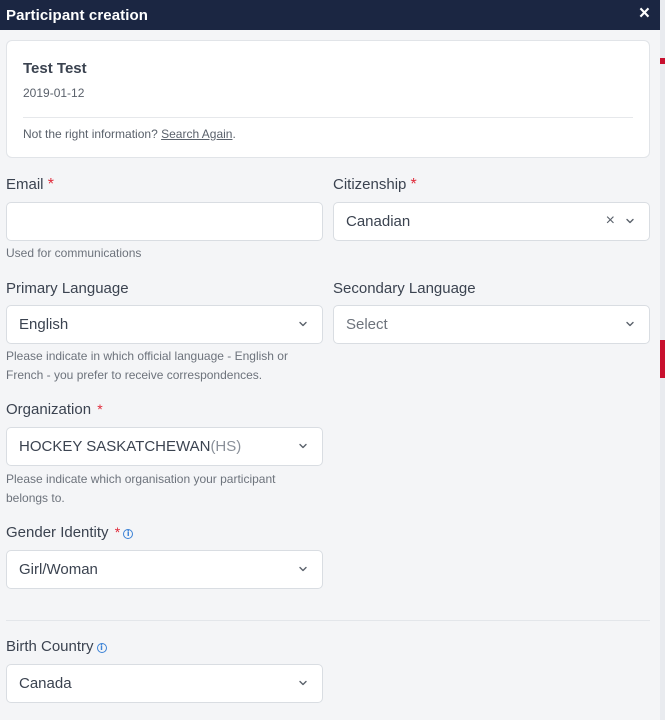  What do you see at coordinates (67, 288) in the screenshot?
I see `primary-language-label: Primary Language` at bounding box center [67, 288].